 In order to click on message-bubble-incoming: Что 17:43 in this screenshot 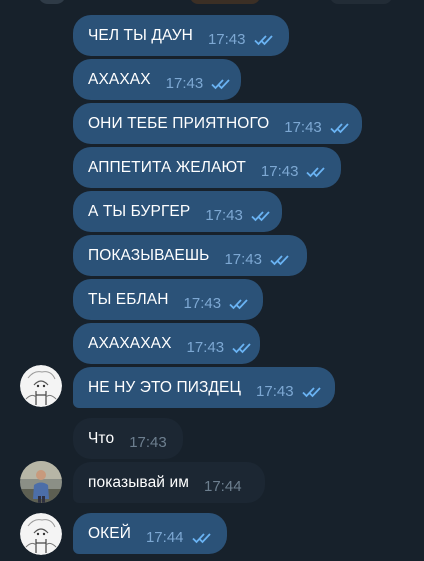, I will do `click(128, 438)`.